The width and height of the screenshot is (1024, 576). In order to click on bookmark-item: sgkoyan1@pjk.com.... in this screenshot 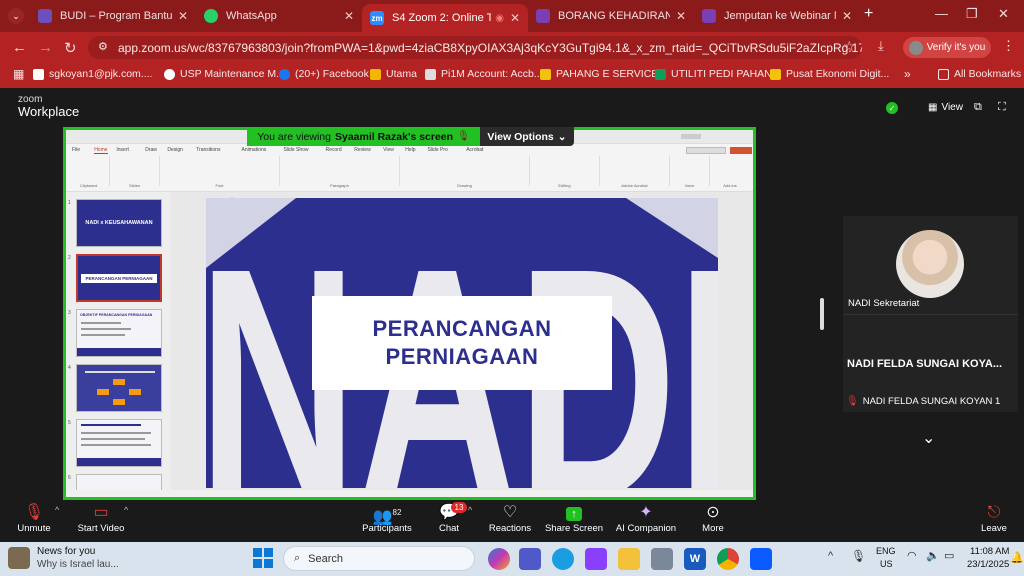, I will do `click(92, 74)`.